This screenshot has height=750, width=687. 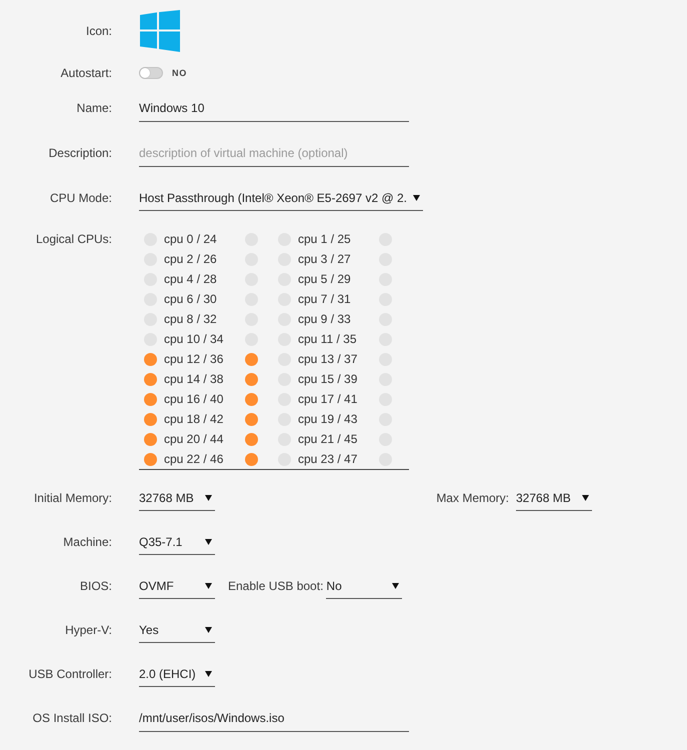 What do you see at coordinates (177, 586) in the screenshot?
I see `dropdown: OVMF` at bounding box center [177, 586].